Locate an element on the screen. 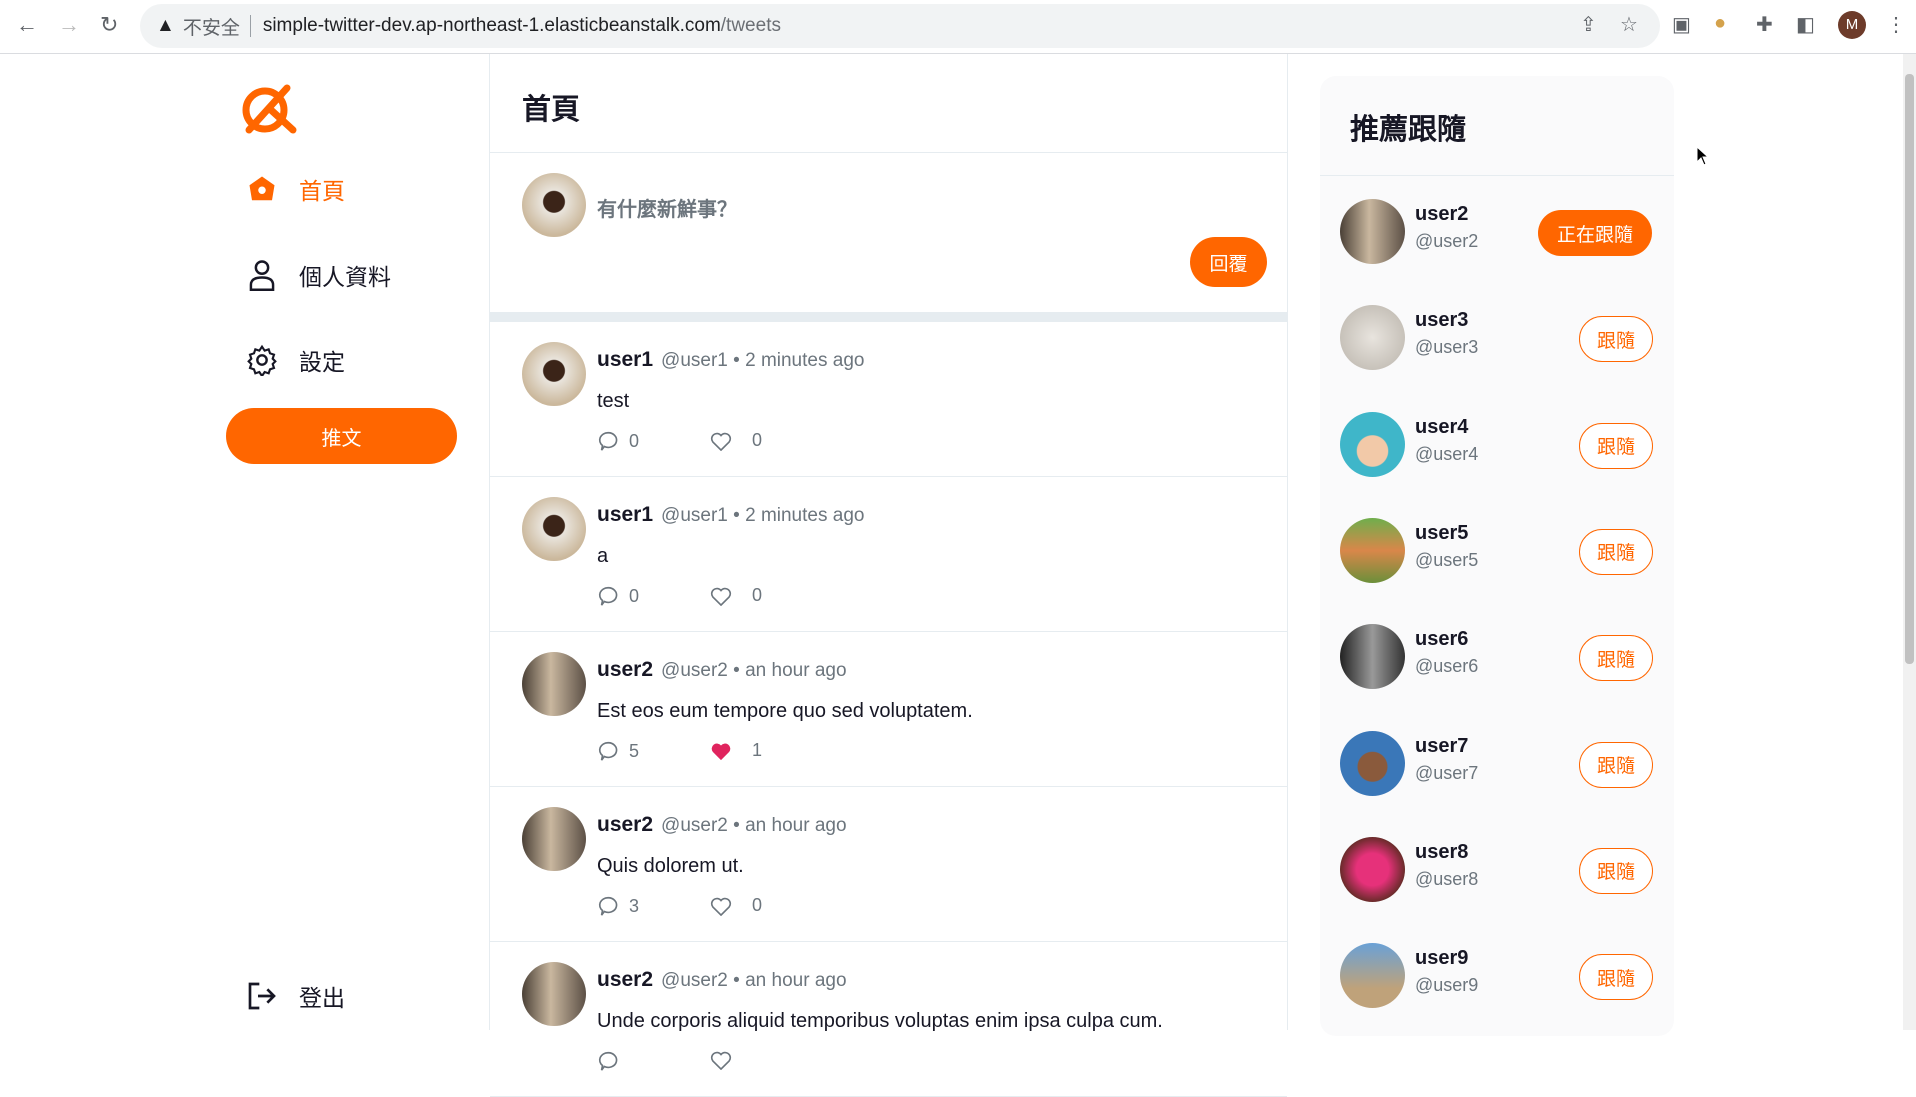 This screenshot has width=1916, height=1097. logo is located at coordinates (269, 108).